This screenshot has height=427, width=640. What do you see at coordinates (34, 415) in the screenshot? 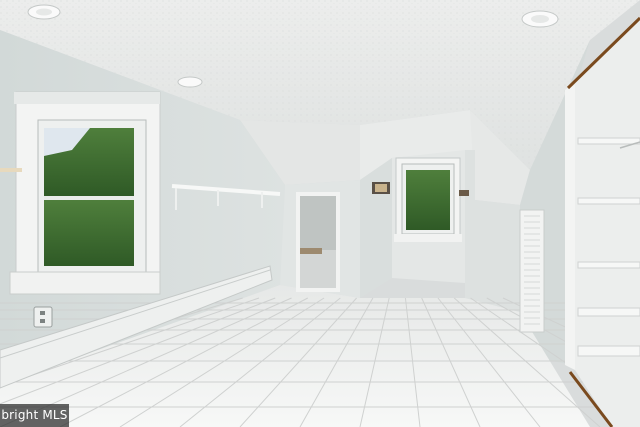
I see `watermark-logo: bright MLS` at bounding box center [34, 415].